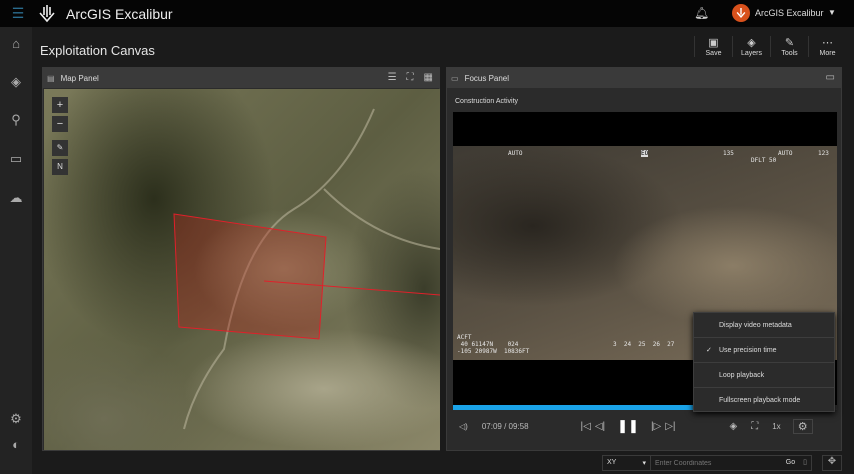 The width and height of the screenshot is (854, 474). Describe the element at coordinates (741, 13) in the screenshot. I see `user-avatar` at that location.